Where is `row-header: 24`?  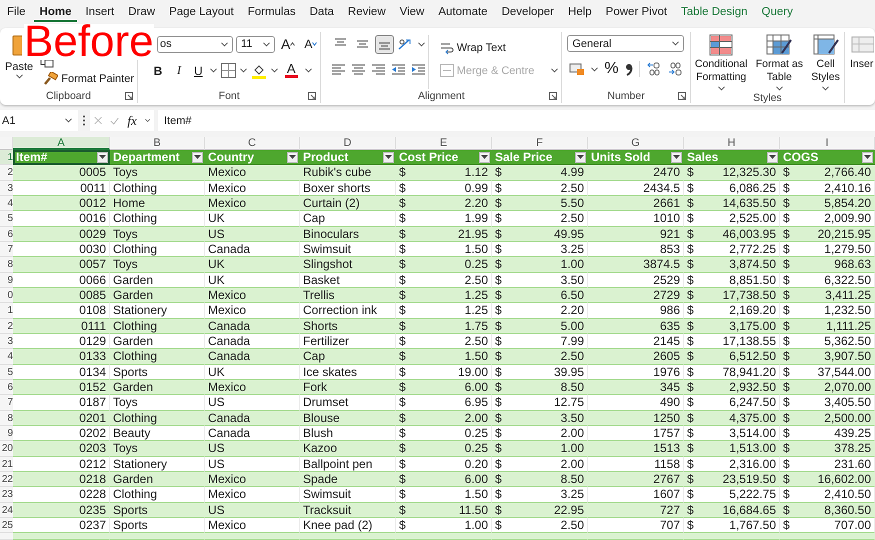 row-header: 24 is located at coordinates (6, 510).